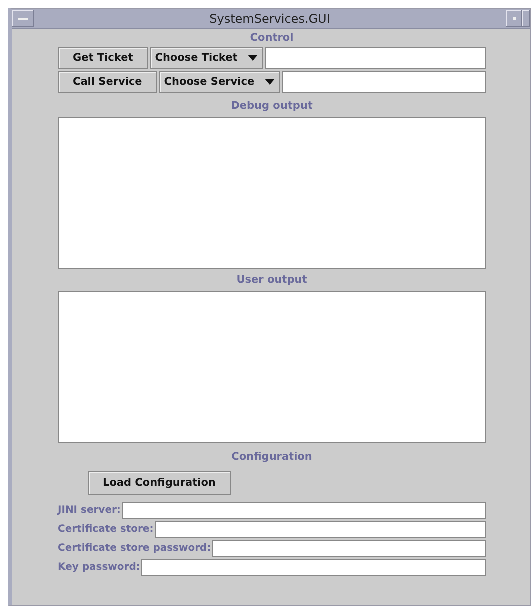 This screenshot has width=531, height=606. I want to click on field-label: Key password:, so click(99, 567).